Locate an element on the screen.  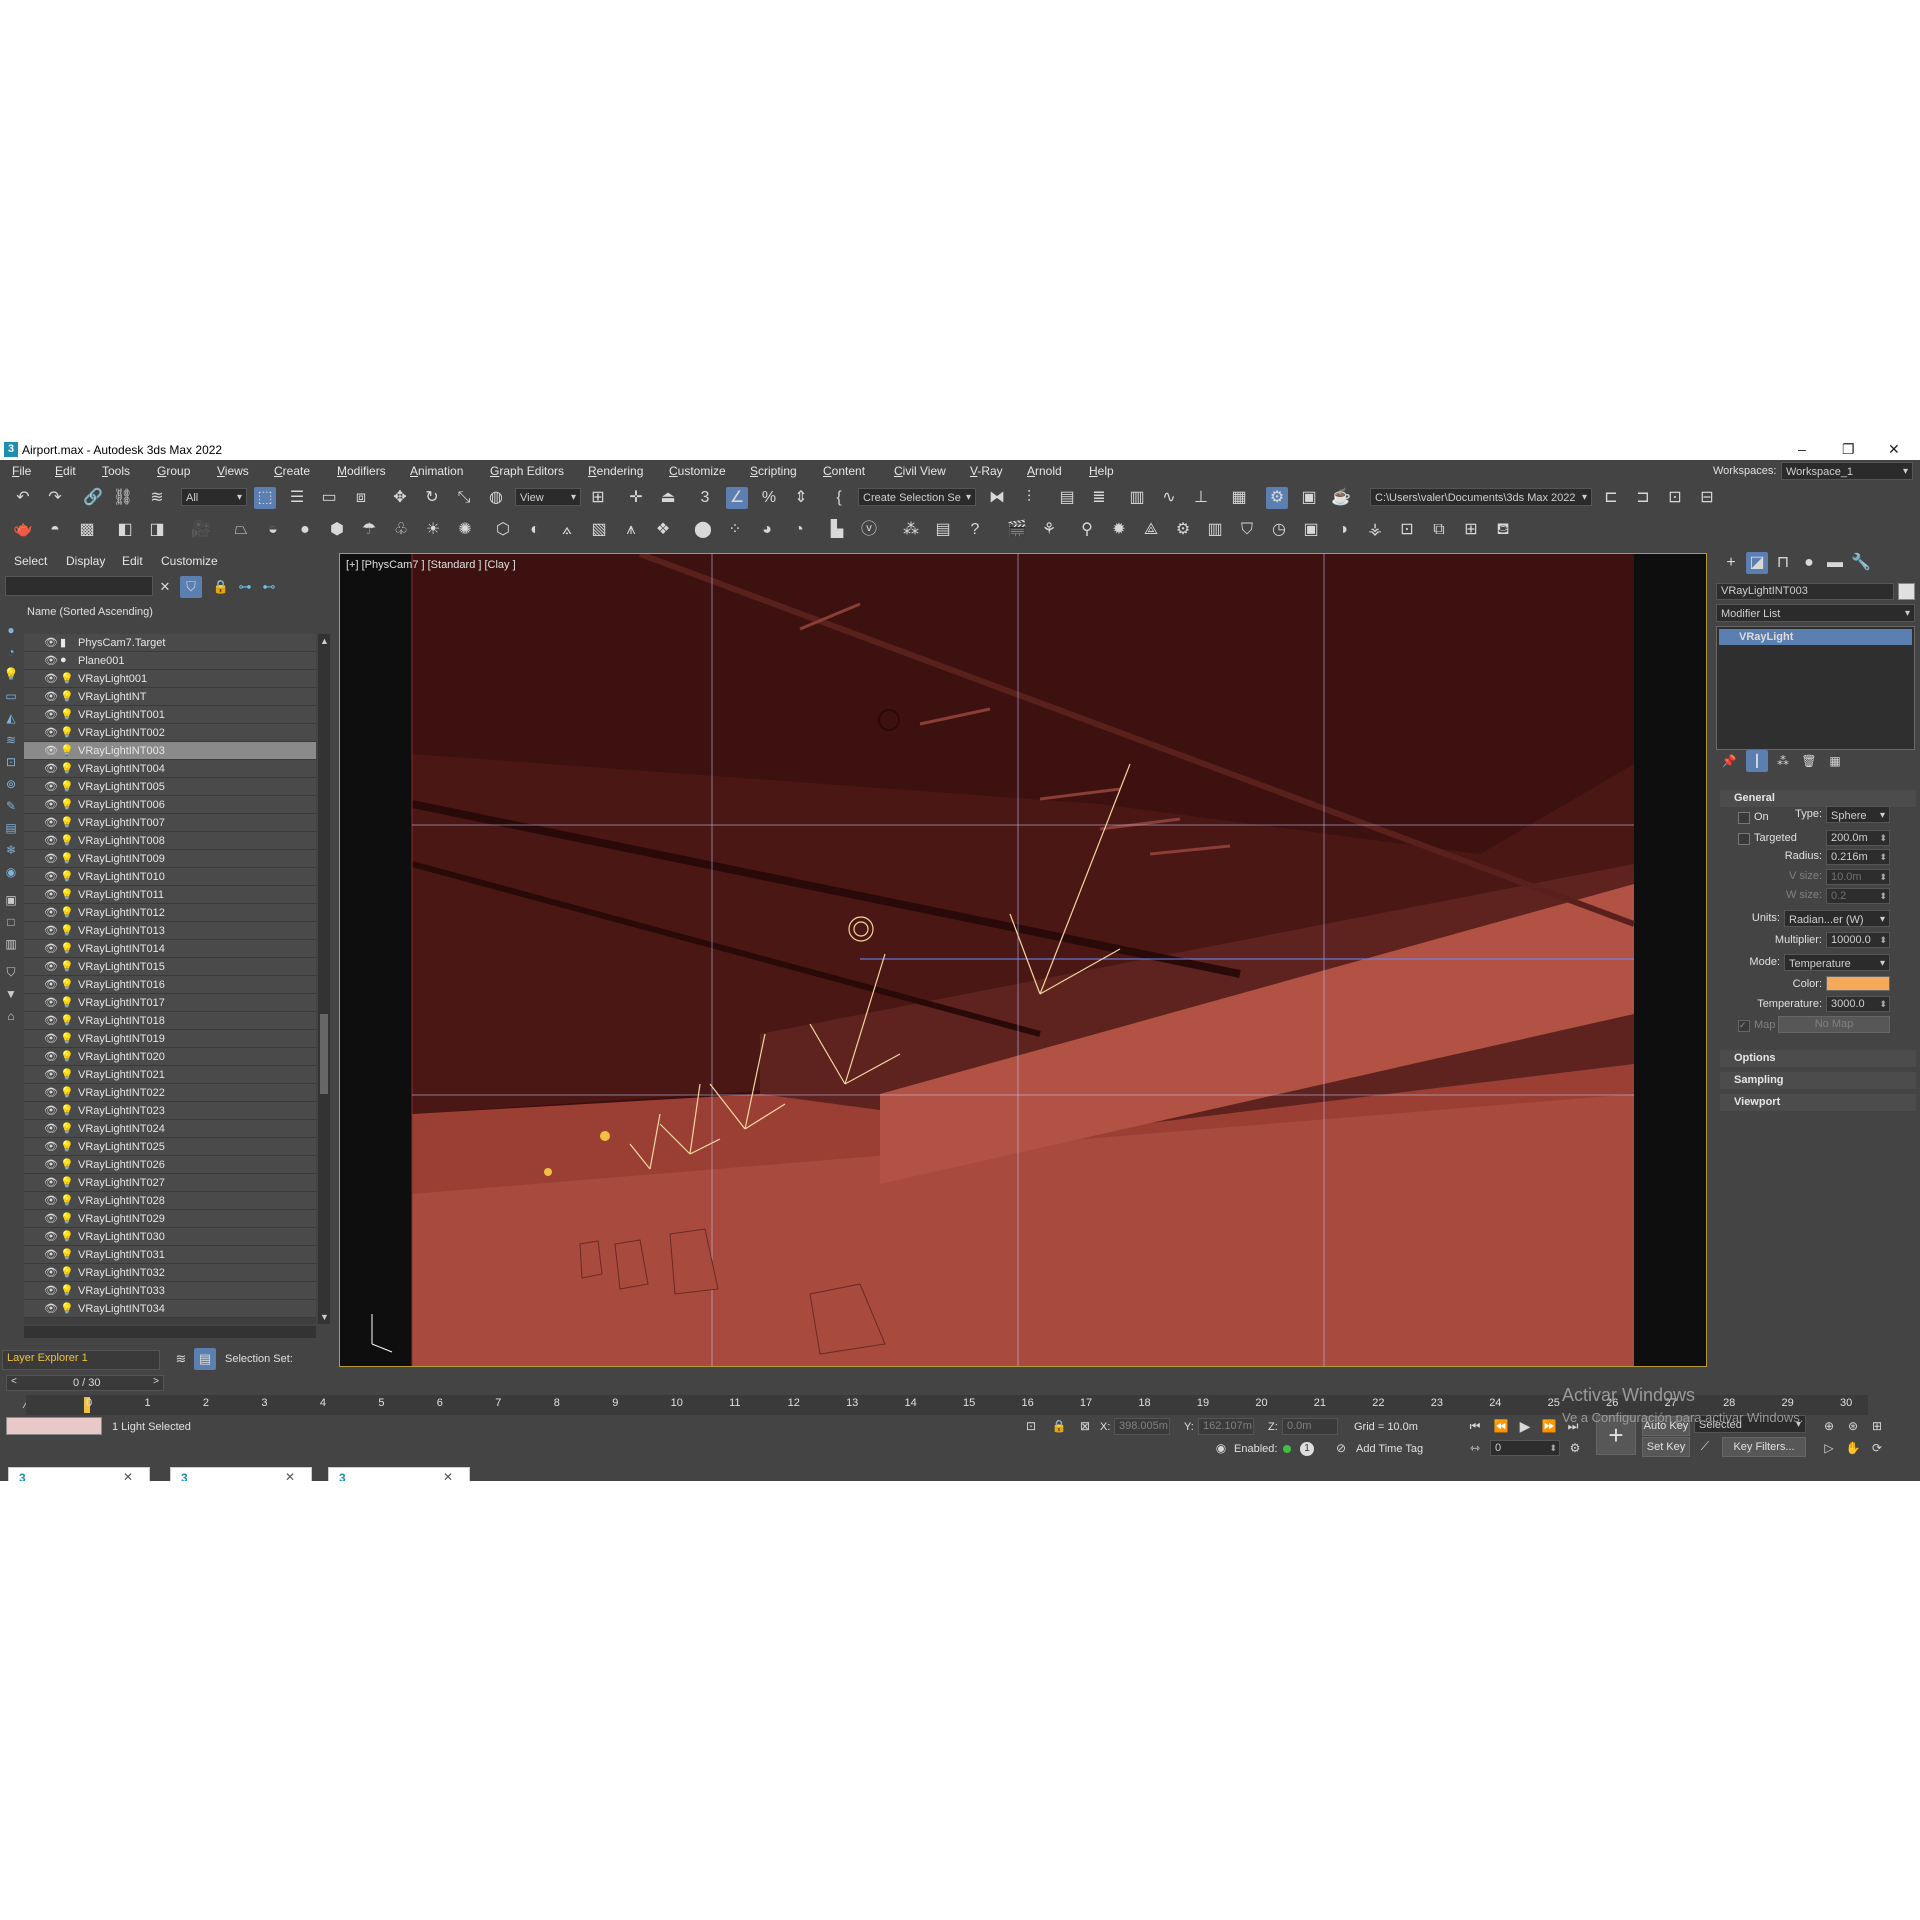
light-color-swatch is located at coordinates (1858, 983).